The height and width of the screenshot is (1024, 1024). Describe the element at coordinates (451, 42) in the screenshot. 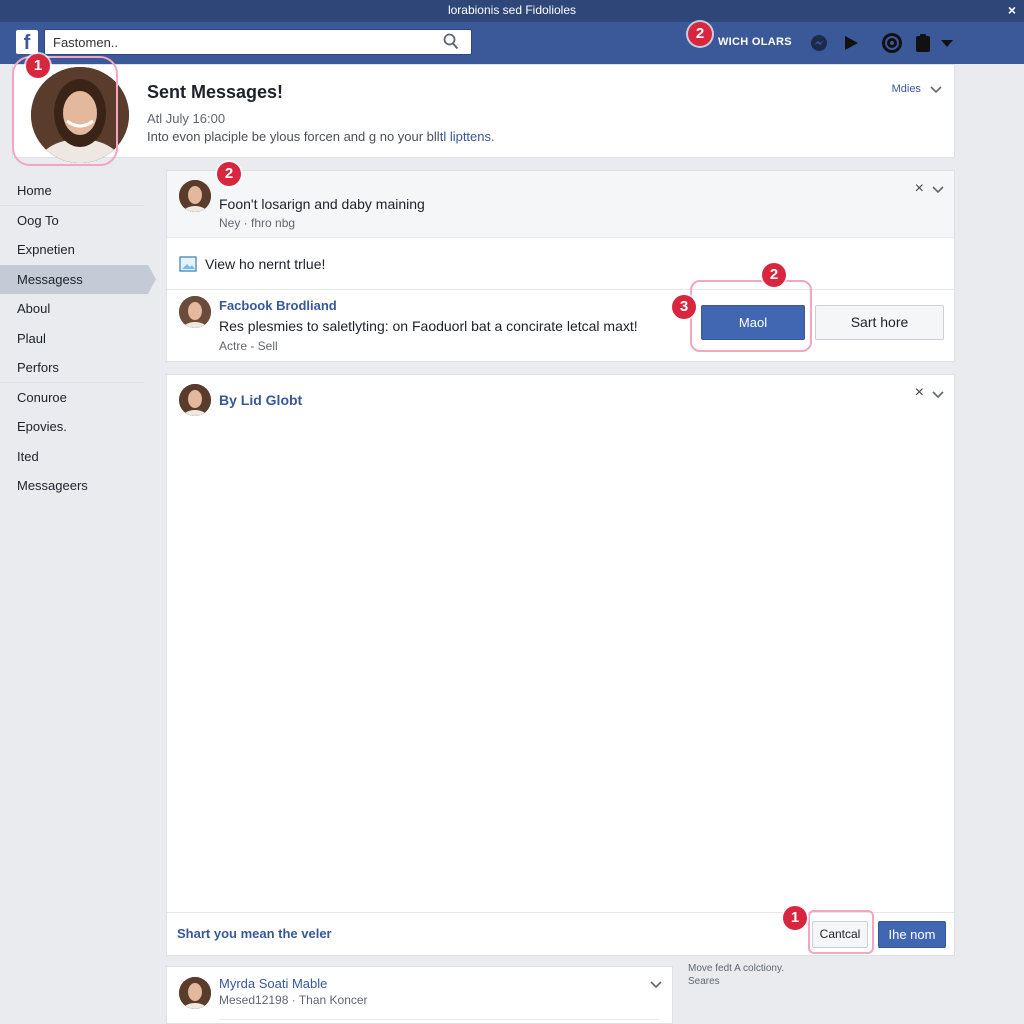

I see `search-icon` at that location.